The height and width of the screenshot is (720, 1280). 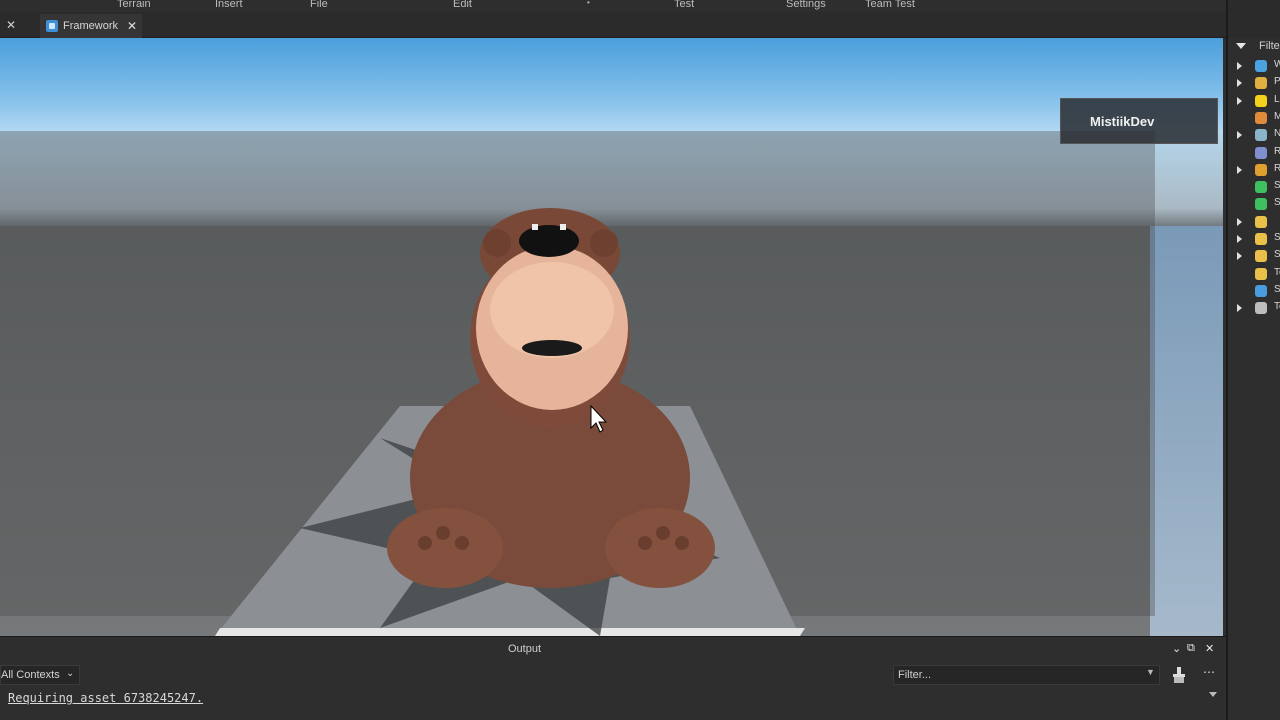 I want to click on menu-item-team-test: Team Test, so click(x=890, y=5).